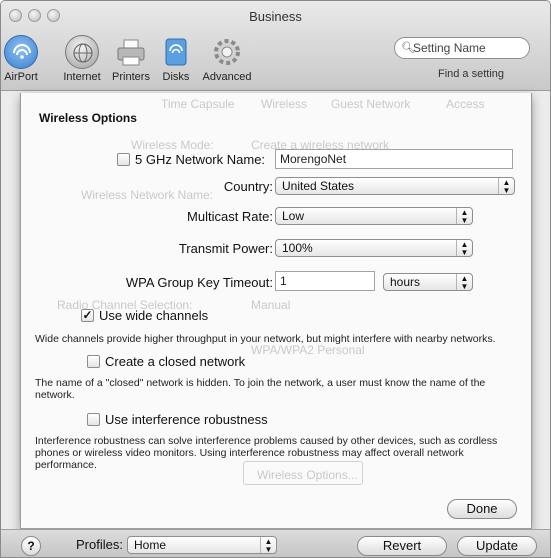 The height and width of the screenshot is (558, 551). Describe the element at coordinates (154, 315) in the screenshot. I see `wide-channels-label: Use wide channels` at that location.